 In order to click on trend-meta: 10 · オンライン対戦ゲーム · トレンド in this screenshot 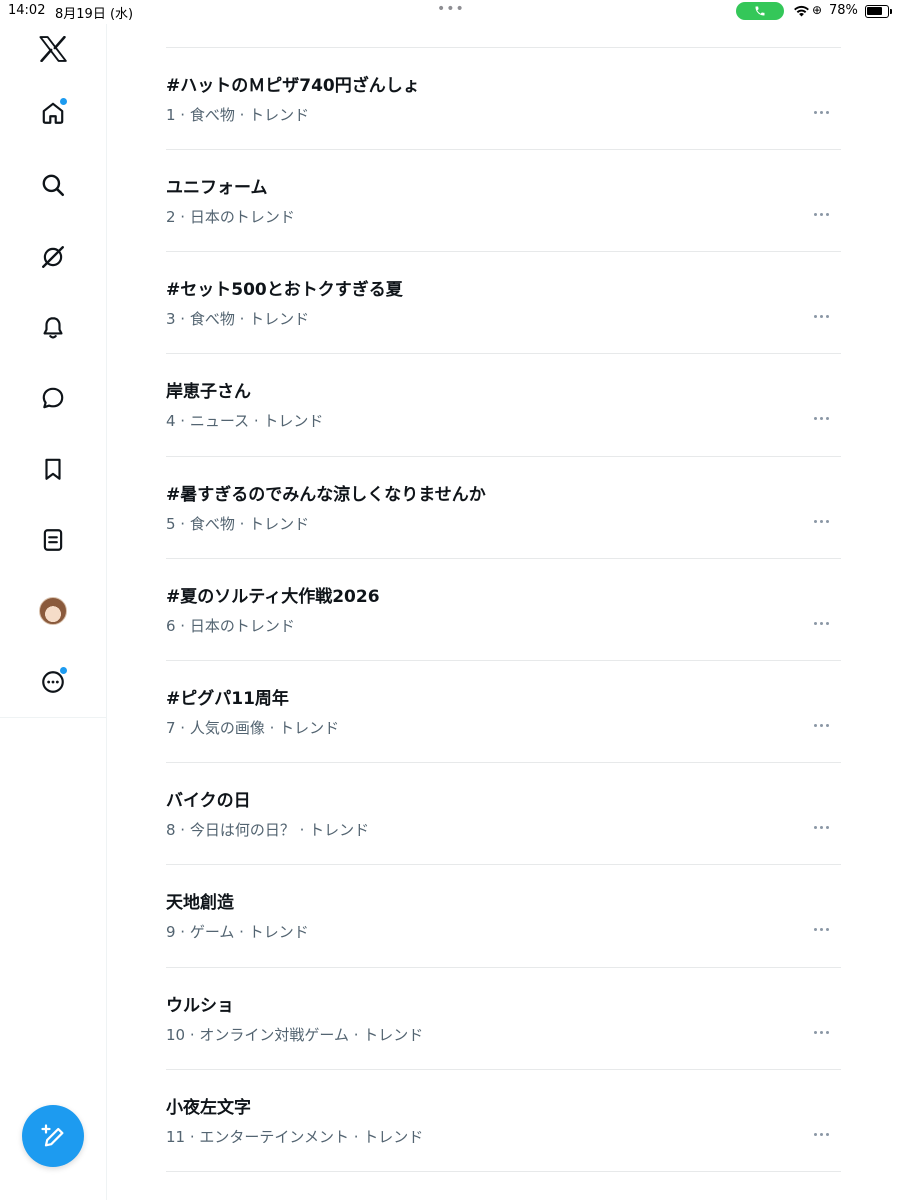, I will do `click(295, 1035)`.